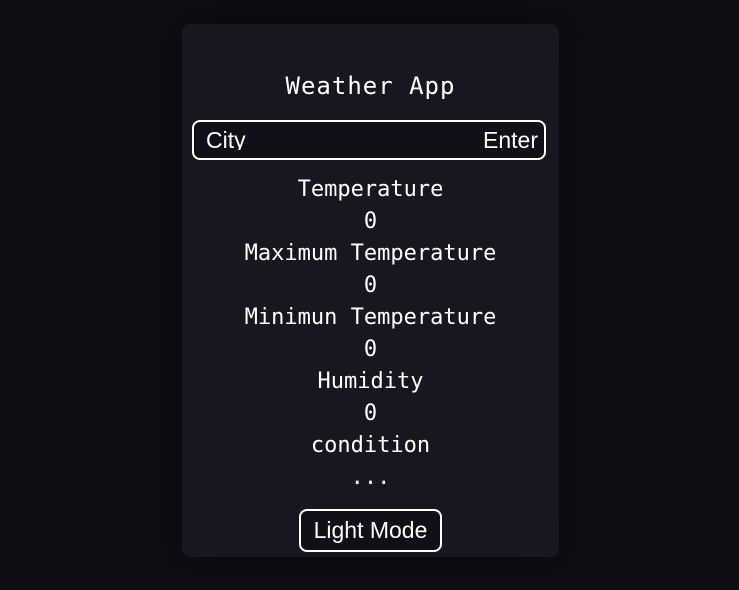 Image resolution: width=739 pixels, height=590 pixels. I want to click on humidity-value: 0, so click(370, 413).